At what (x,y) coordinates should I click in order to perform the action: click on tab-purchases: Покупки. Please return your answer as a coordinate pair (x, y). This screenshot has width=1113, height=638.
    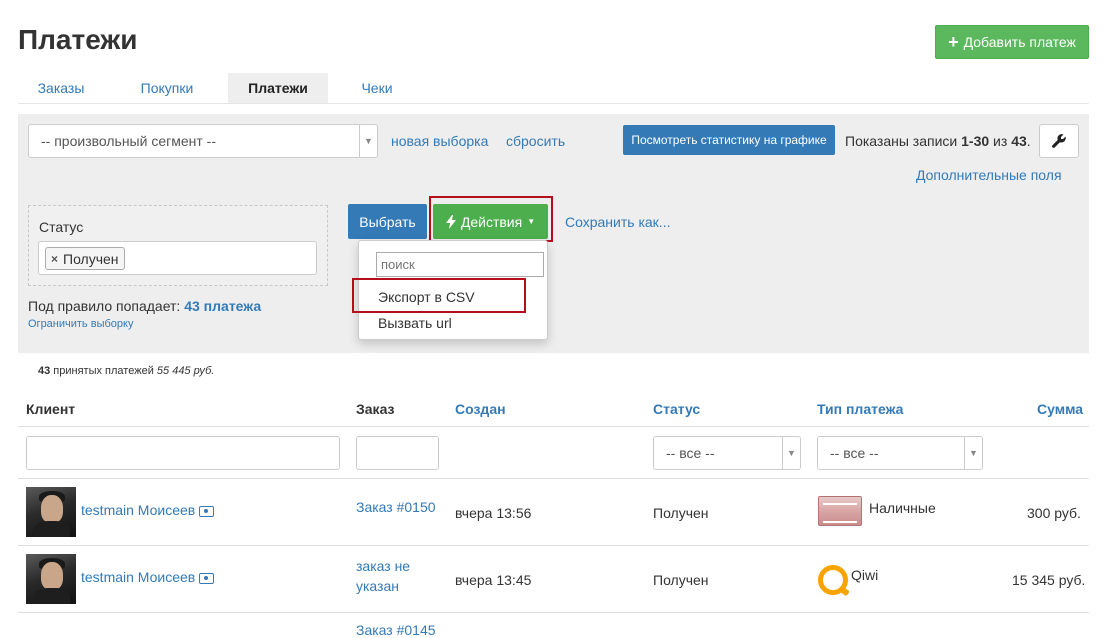
    Looking at the image, I should click on (167, 88).